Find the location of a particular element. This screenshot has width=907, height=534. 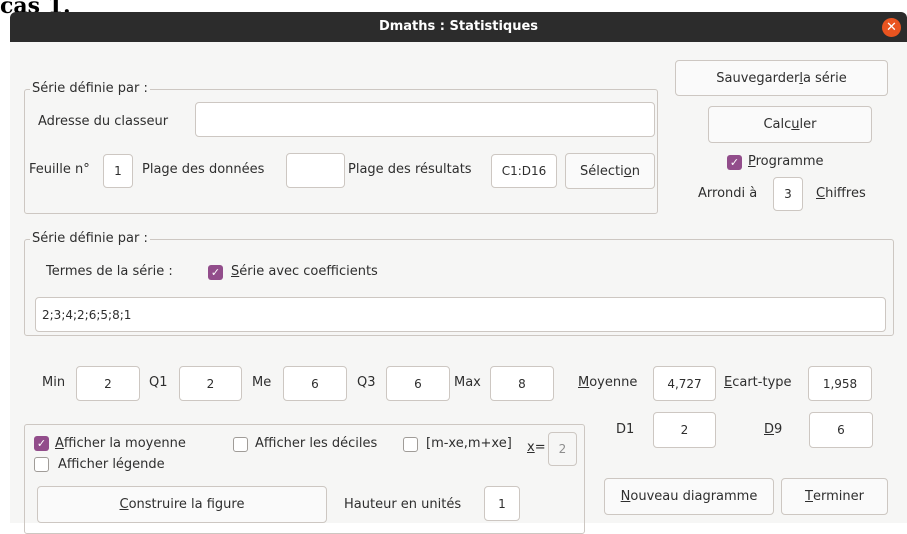

termes-label: Termes de la série : is located at coordinates (109, 271).